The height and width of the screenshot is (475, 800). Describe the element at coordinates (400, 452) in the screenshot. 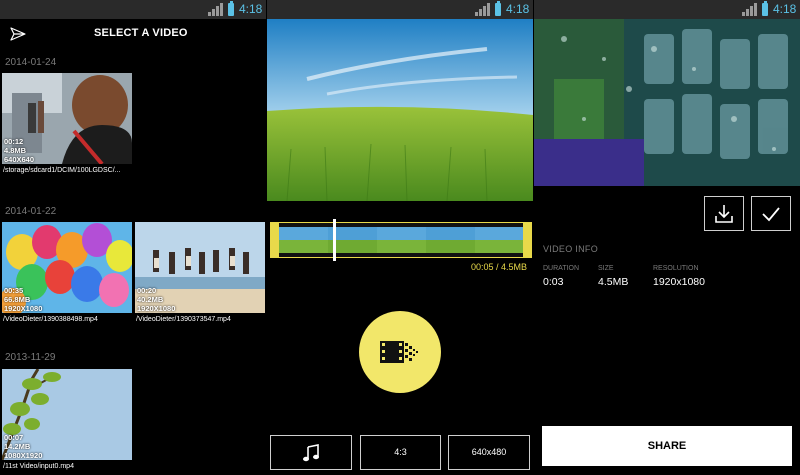

I see `aspect-ratio-button: 4:3` at that location.